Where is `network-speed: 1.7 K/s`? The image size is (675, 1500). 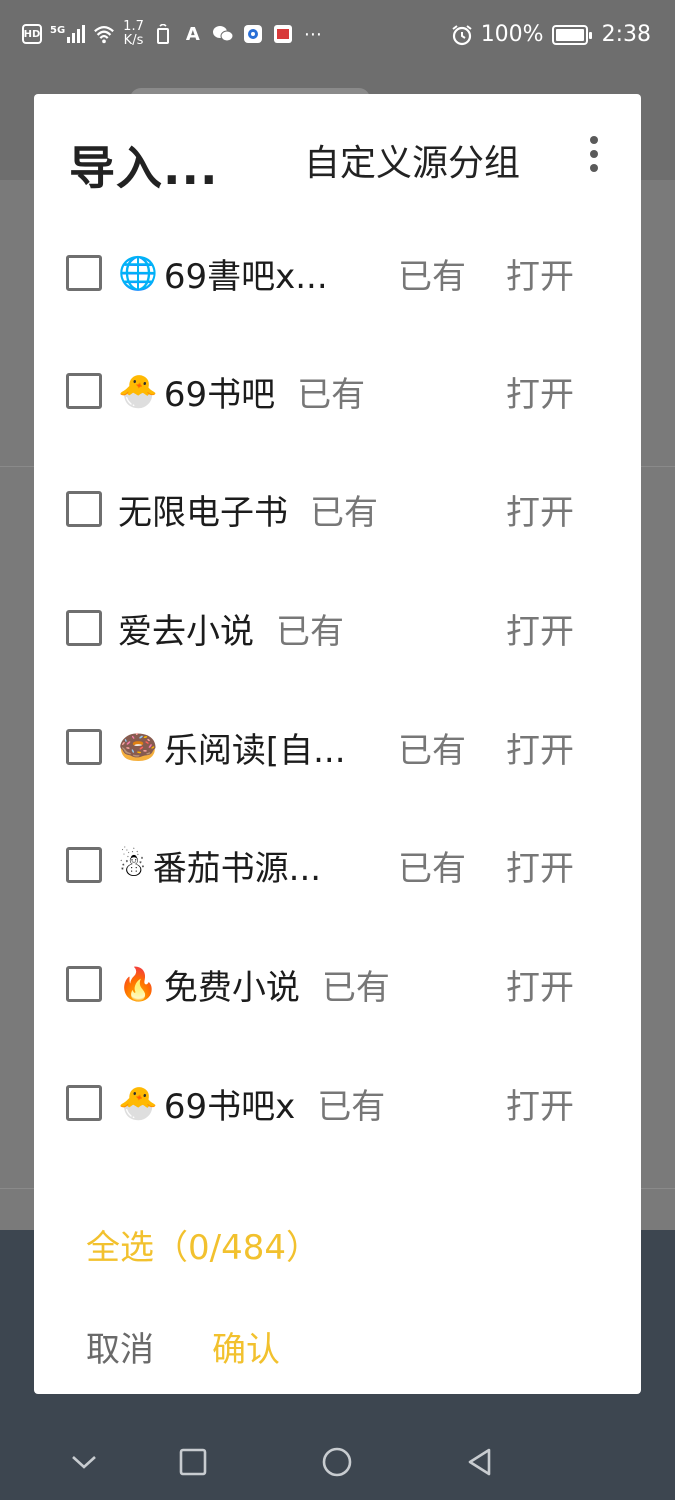 network-speed: 1.7 K/s is located at coordinates (133, 34).